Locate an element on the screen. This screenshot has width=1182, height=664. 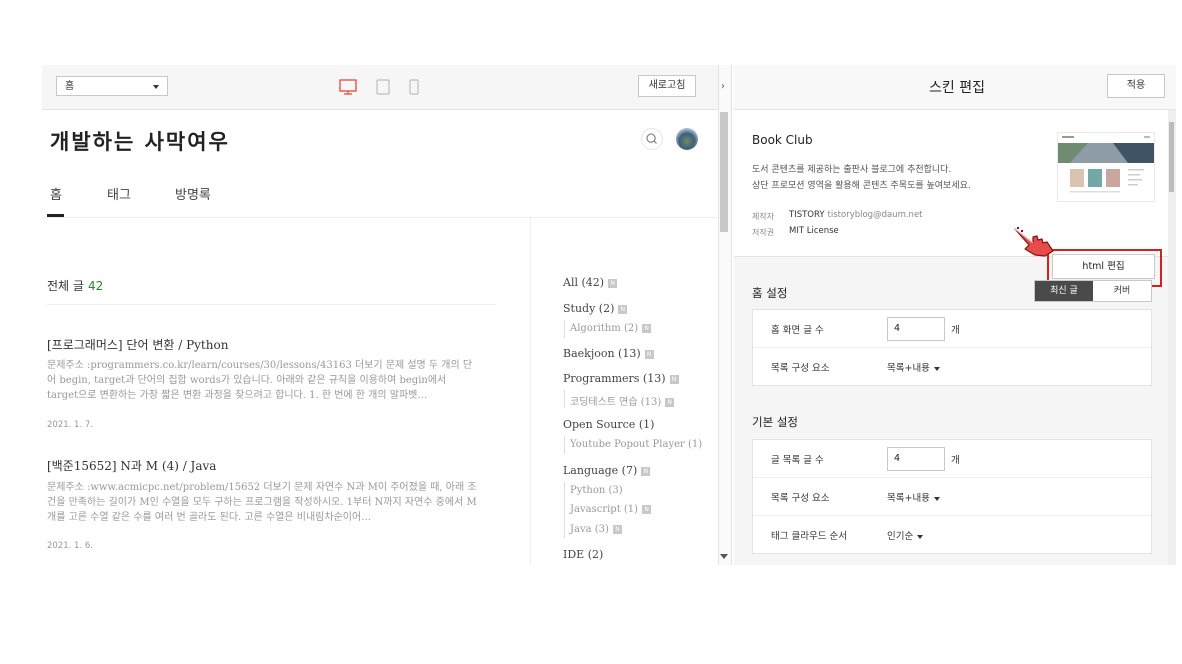
blog-title: 개발하는 사막여우 is located at coordinates (140, 141).